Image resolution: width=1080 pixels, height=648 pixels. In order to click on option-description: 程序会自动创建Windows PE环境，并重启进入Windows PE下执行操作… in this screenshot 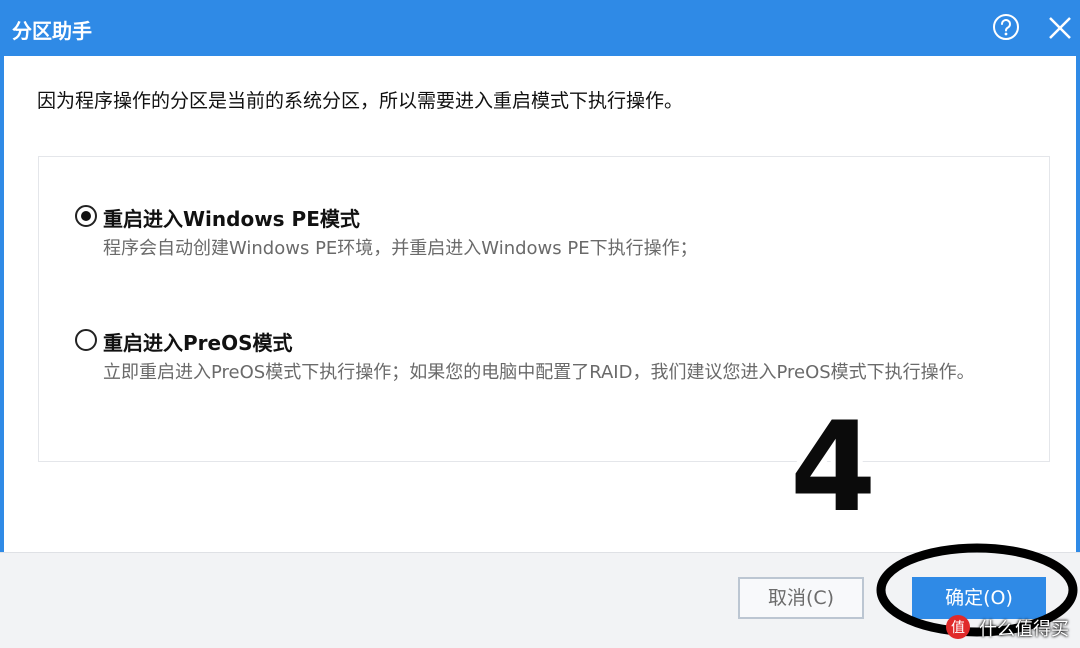, I will do `click(400, 248)`.